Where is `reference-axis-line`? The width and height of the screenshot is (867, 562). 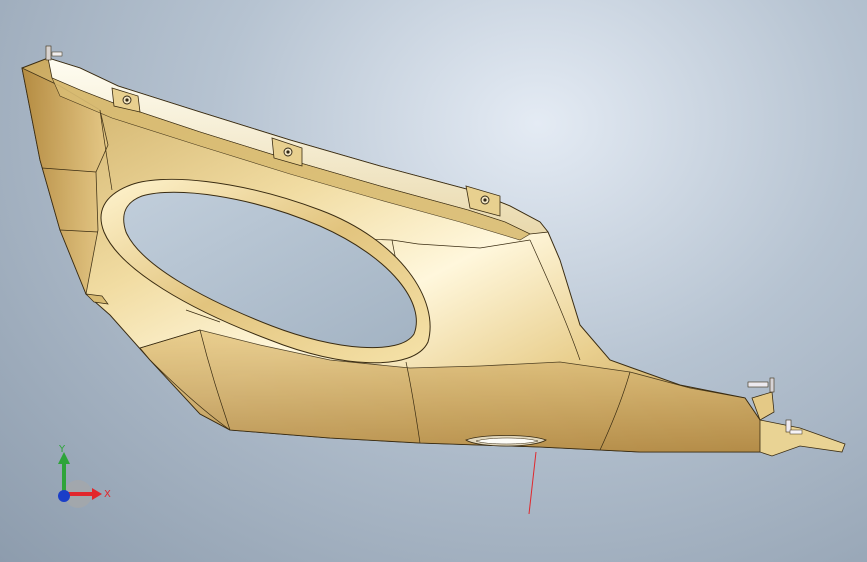 reference-axis-line is located at coordinates (532, 483).